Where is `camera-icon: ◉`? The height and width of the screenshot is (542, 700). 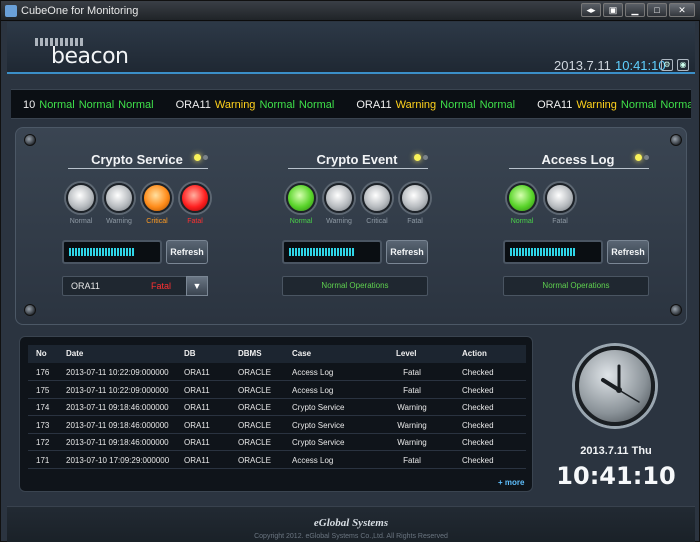
camera-icon: ◉ is located at coordinates (683, 65).